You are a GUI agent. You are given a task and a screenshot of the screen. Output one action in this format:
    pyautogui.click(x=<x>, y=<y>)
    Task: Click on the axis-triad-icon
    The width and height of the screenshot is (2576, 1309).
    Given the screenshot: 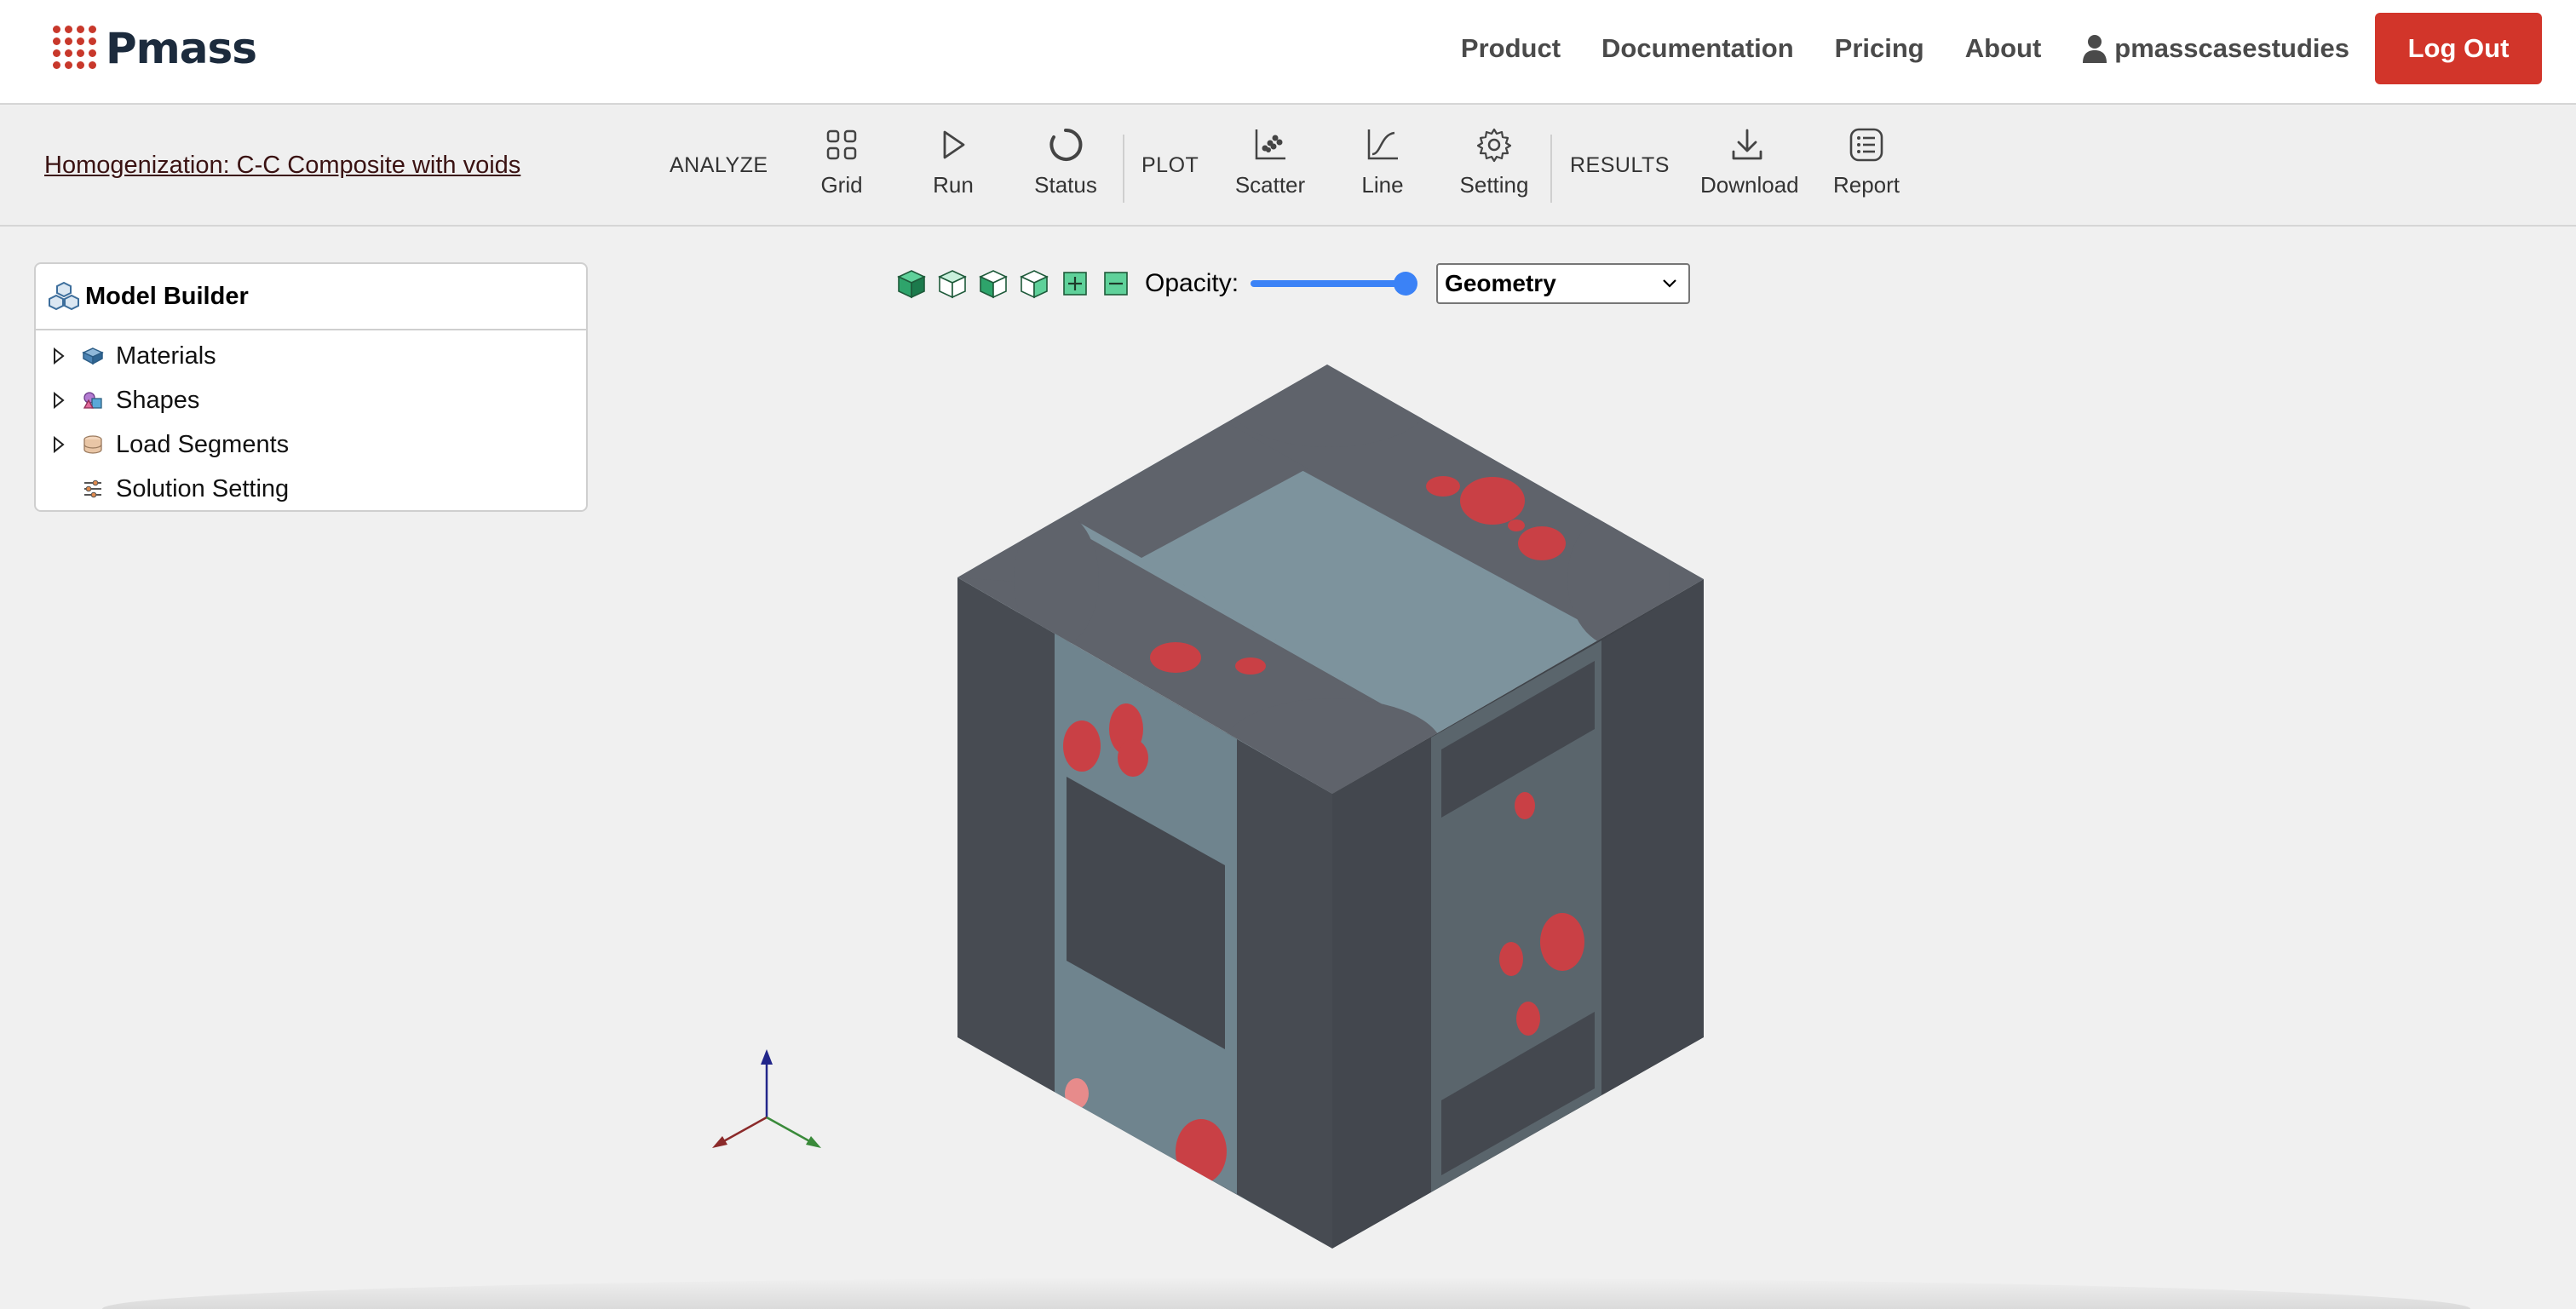 What is the action you would take?
    pyautogui.click(x=766, y=1098)
    